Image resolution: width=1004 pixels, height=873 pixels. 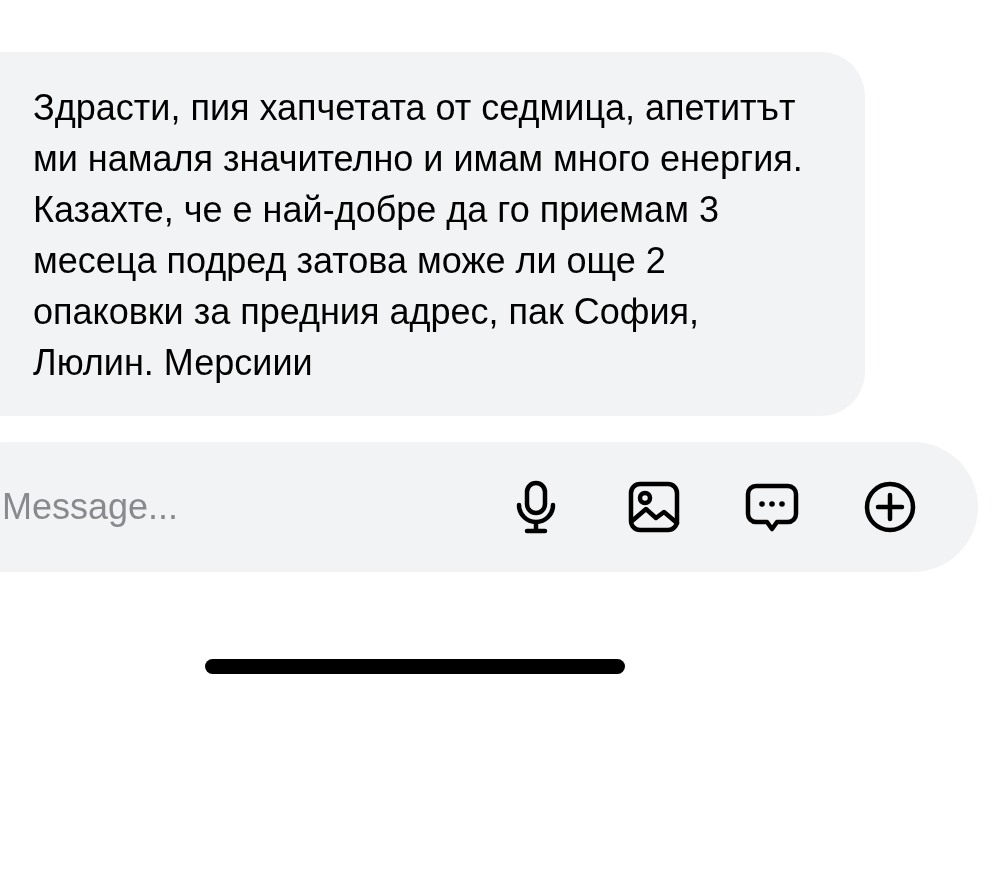 What do you see at coordinates (890, 507) in the screenshot?
I see `add-icon` at bounding box center [890, 507].